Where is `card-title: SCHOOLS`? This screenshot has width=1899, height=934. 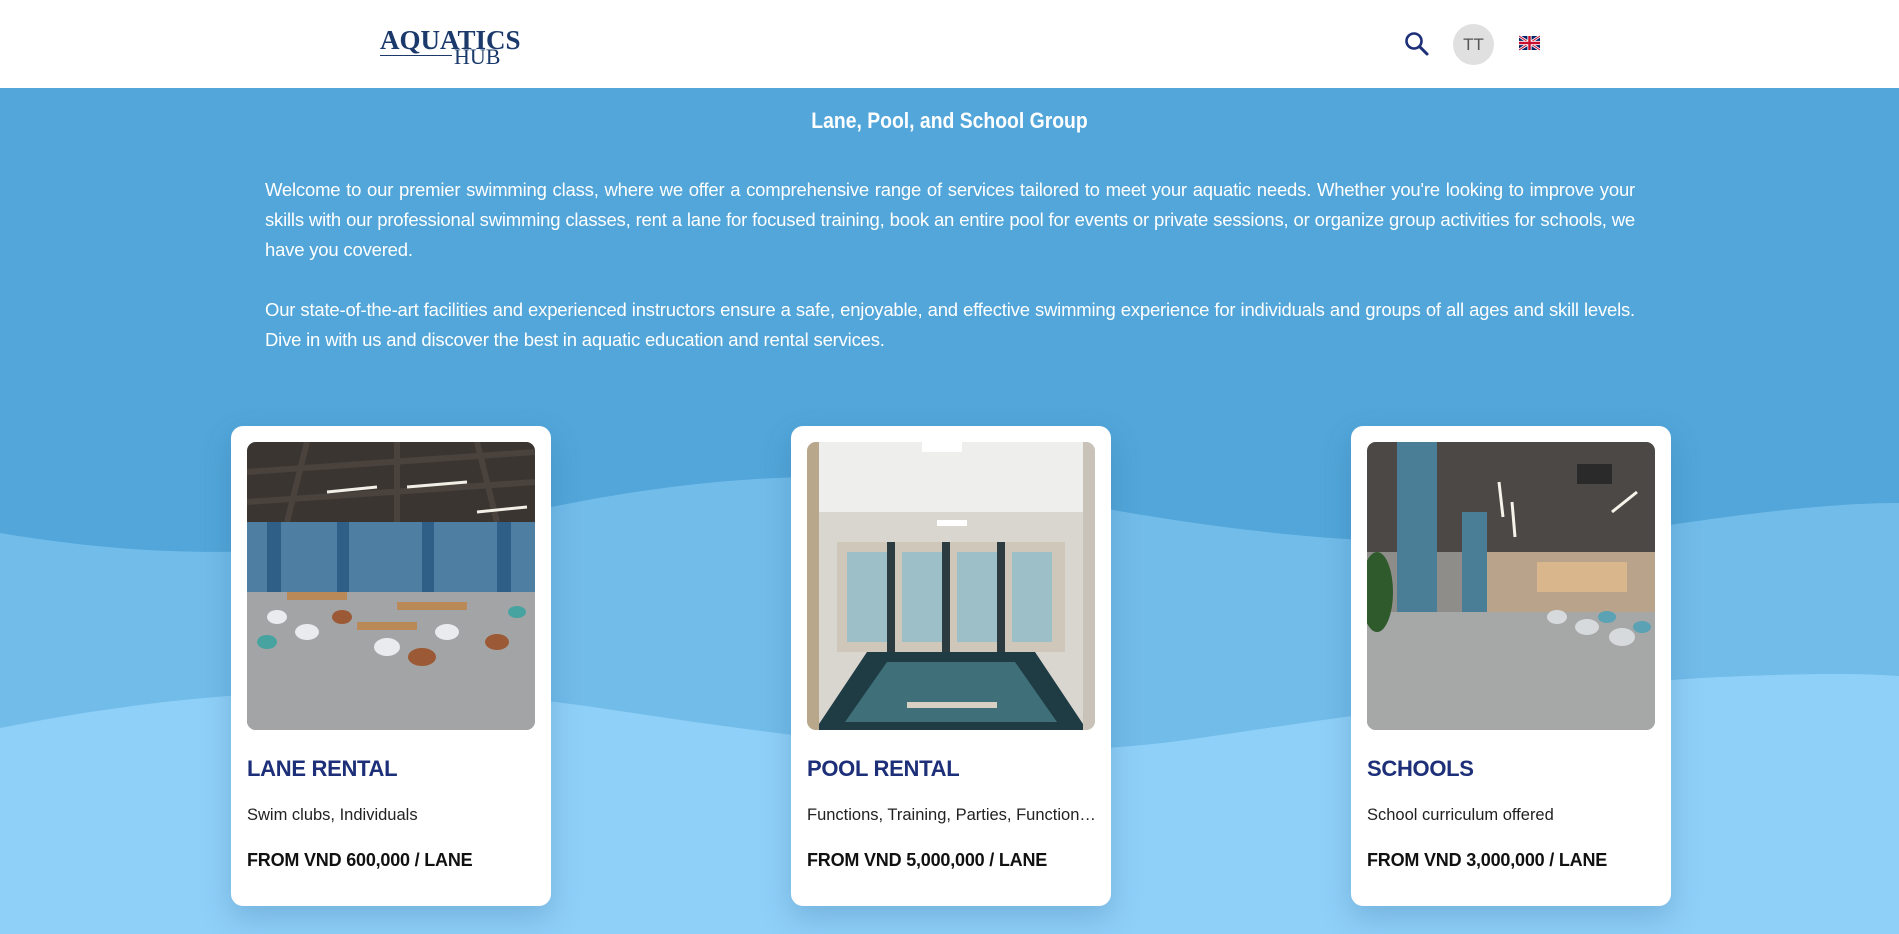 card-title: SCHOOLS is located at coordinates (1420, 768).